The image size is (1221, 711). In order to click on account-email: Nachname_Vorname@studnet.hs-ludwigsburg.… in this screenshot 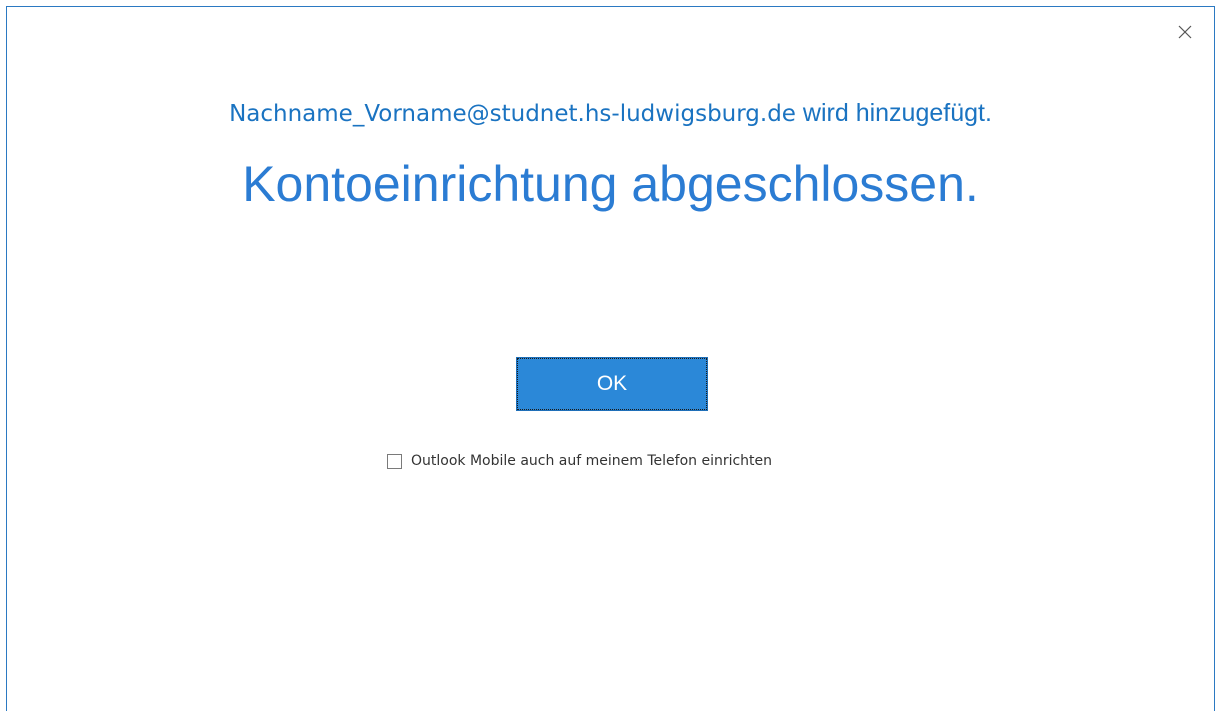, I will do `click(512, 114)`.